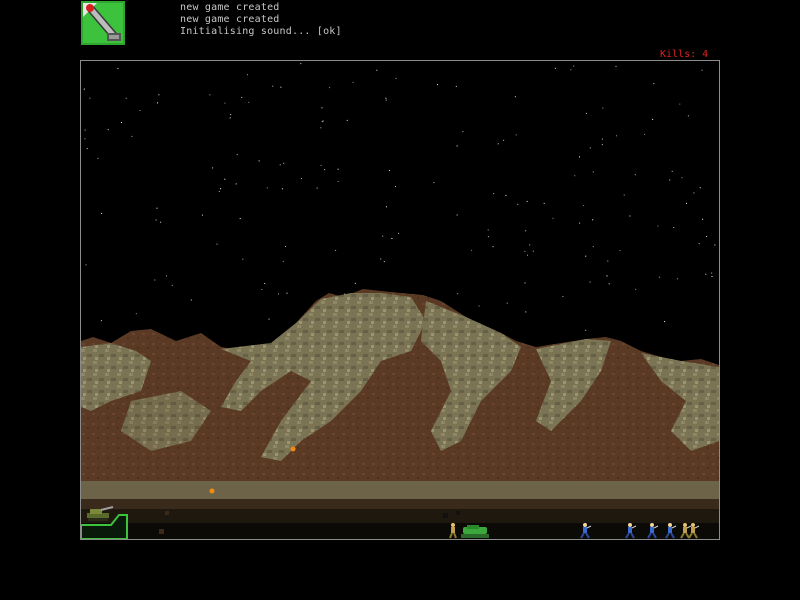 Image resolution: width=800 pixels, height=600 pixels. I want to click on ground-edge, so click(400, 504).